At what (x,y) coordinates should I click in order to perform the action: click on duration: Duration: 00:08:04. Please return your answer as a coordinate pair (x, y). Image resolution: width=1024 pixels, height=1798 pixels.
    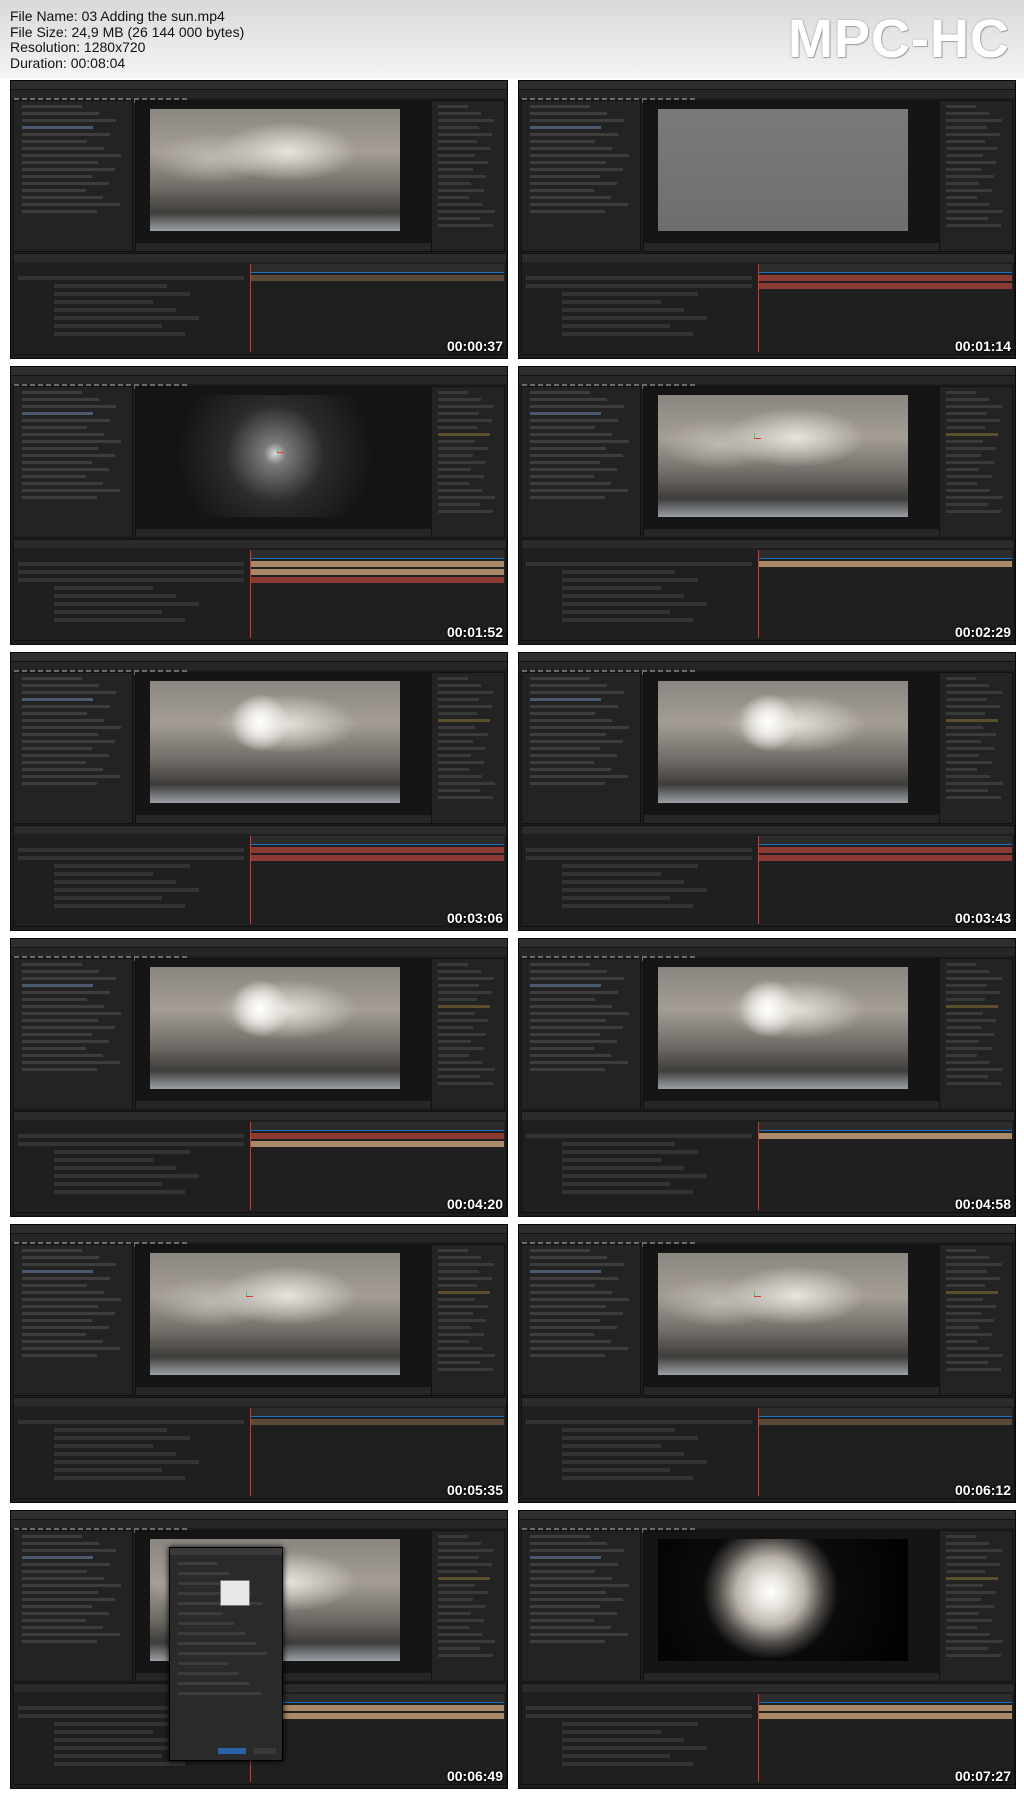
    Looking at the image, I should click on (68, 62).